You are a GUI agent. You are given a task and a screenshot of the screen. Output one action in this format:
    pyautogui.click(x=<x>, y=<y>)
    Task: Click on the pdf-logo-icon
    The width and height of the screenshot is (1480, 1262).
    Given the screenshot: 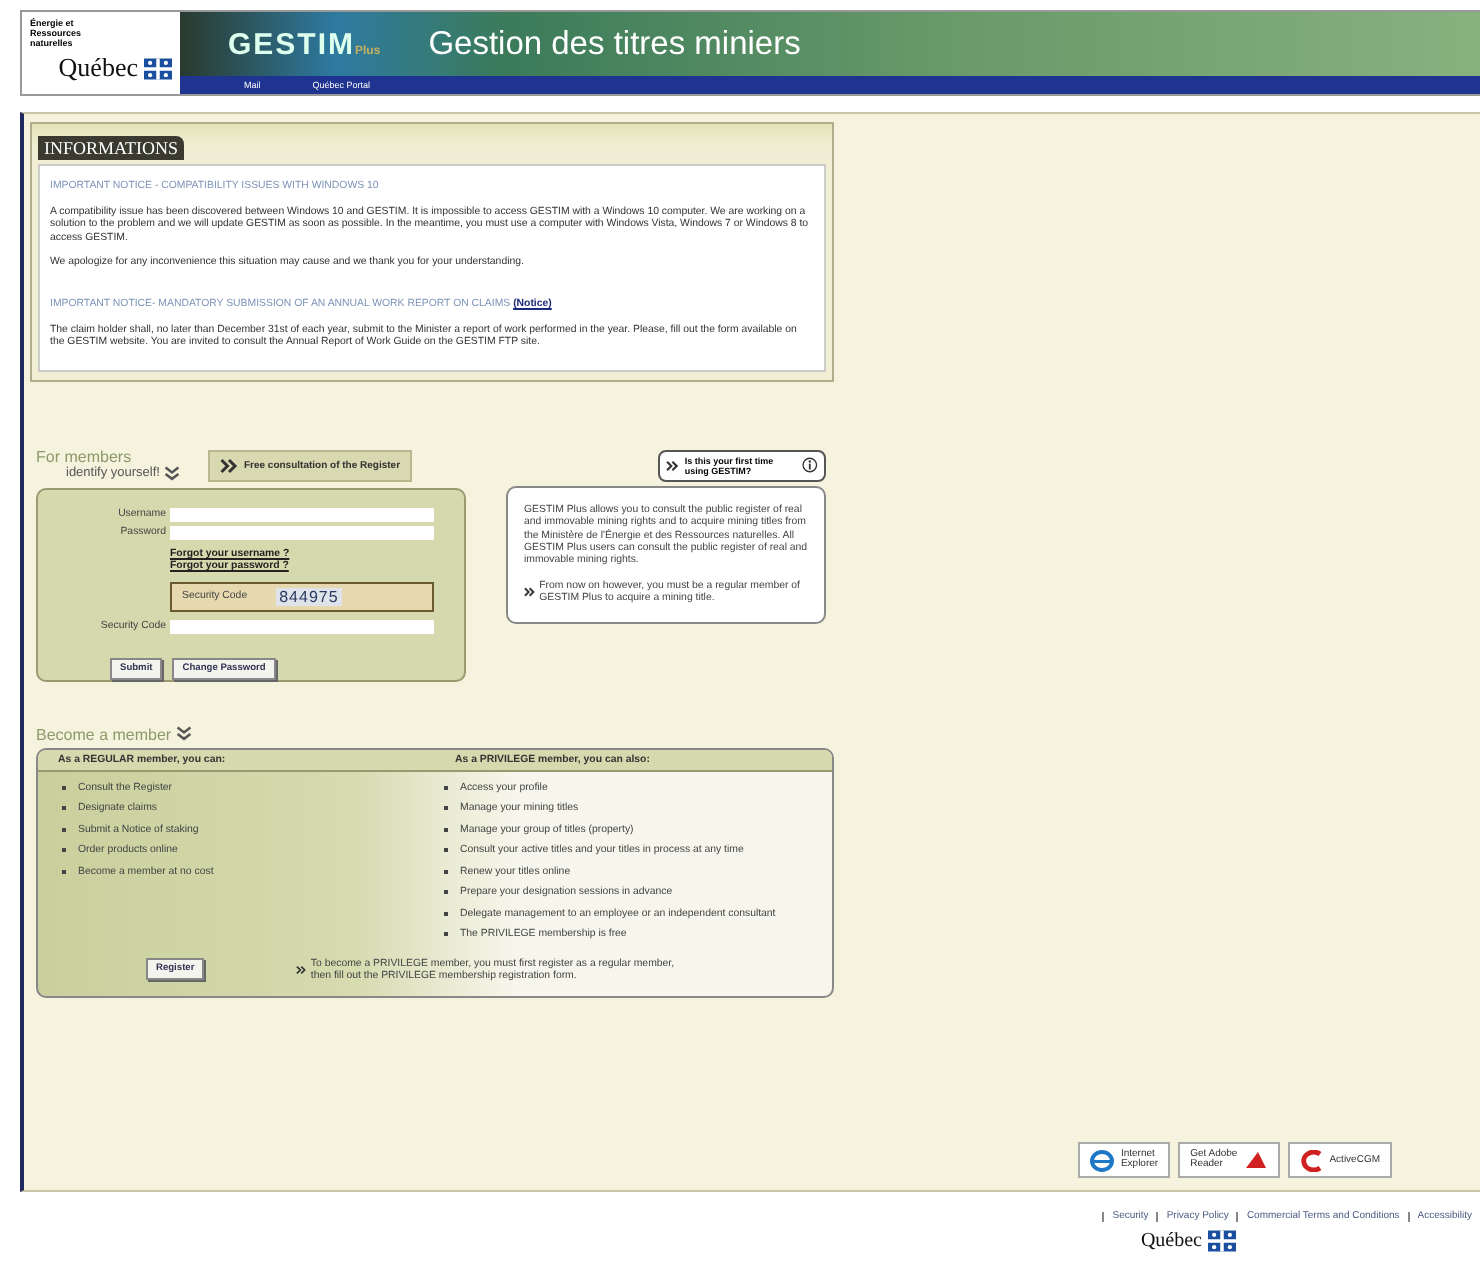 What is the action you would take?
    pyautogui.click(x=1255, y=1160)
    